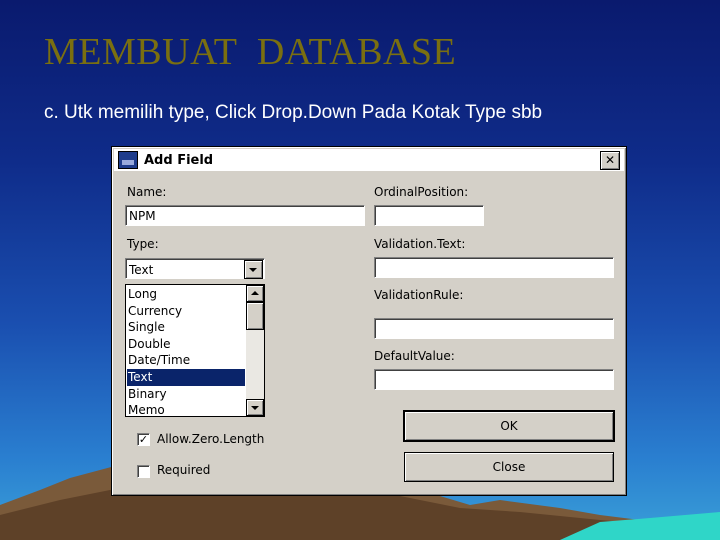  Describe the element at coordinates (255, 293) in the screenshot. I see `scroll-up-icon` at that location.